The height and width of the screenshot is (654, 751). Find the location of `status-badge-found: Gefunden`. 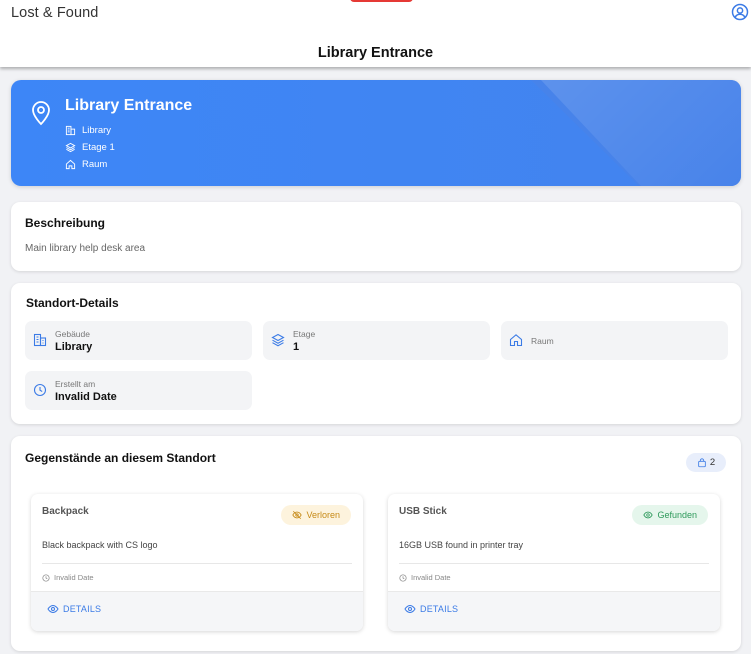

status-badge-found: Gefunden is located at coordinates (670, 515).